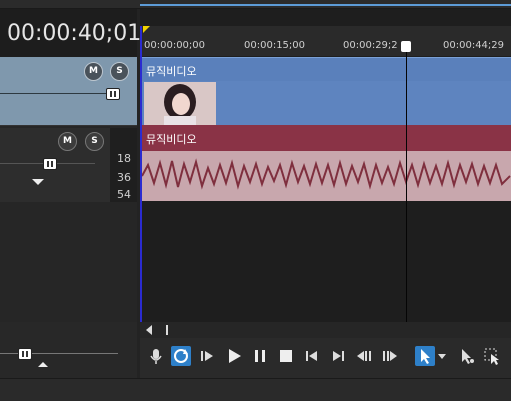 The image size is (511, 401). What do you see at coordinates (167, 330) in the screenshot?
I see `scroll-thumb` at bounding box center [167, 330].